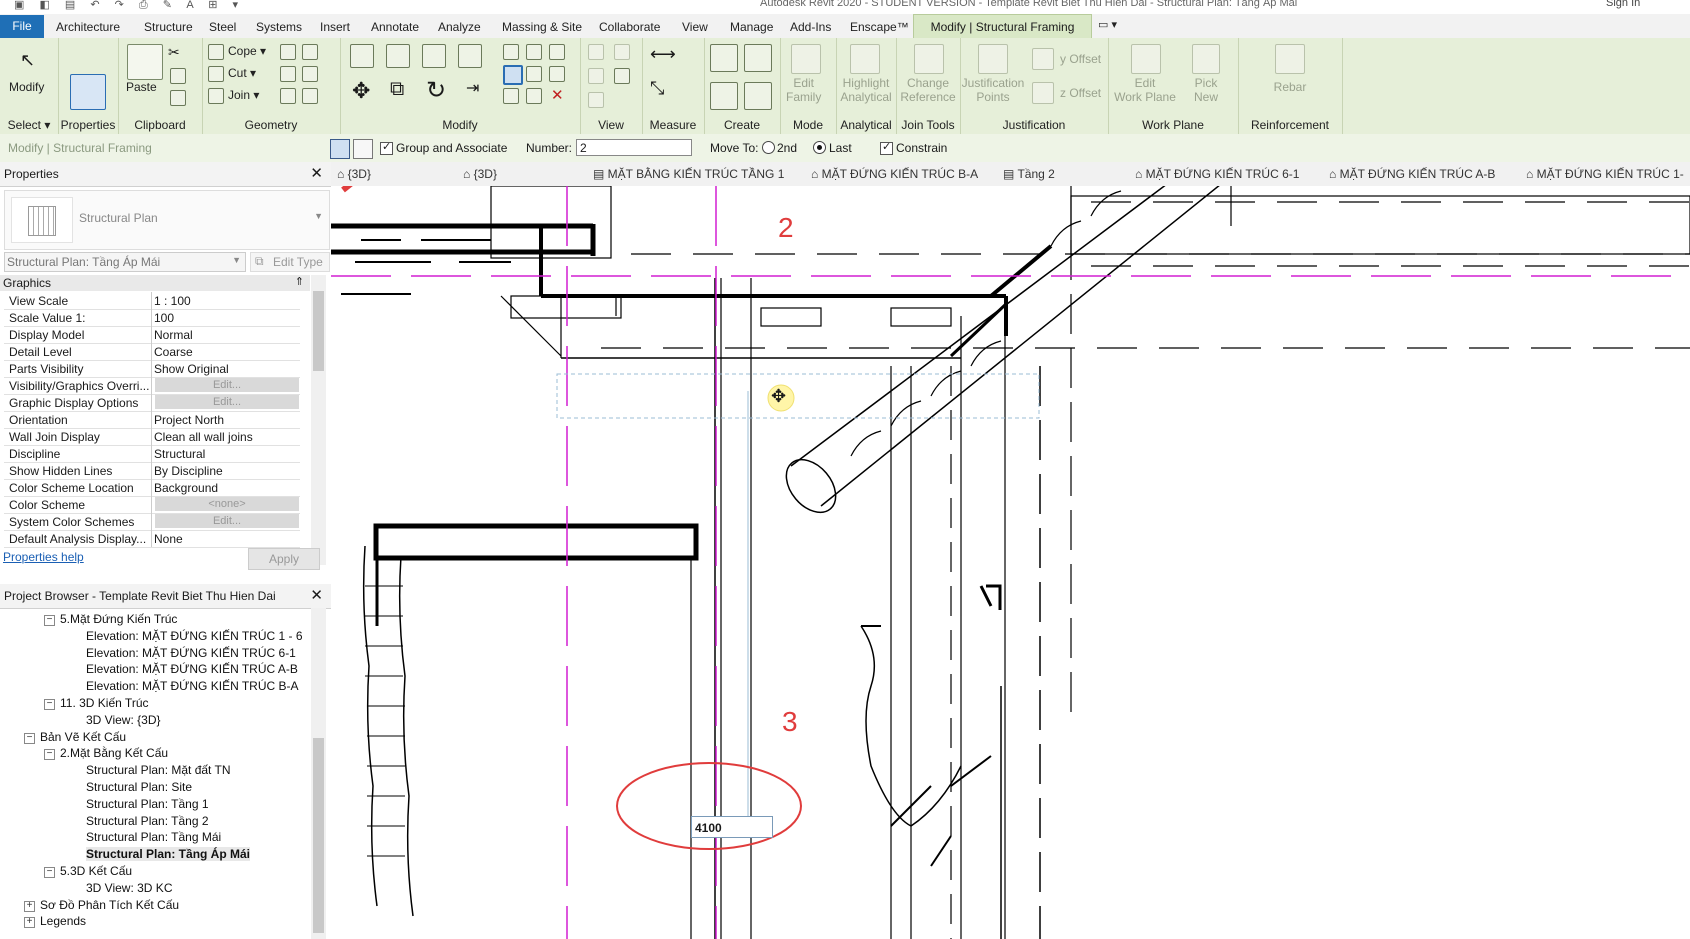 This screenshot has width=1690, height=939. Describe the element at coordinates (43, 557) in the screenshot. I see `properties-help-link: Properties help` at that location.